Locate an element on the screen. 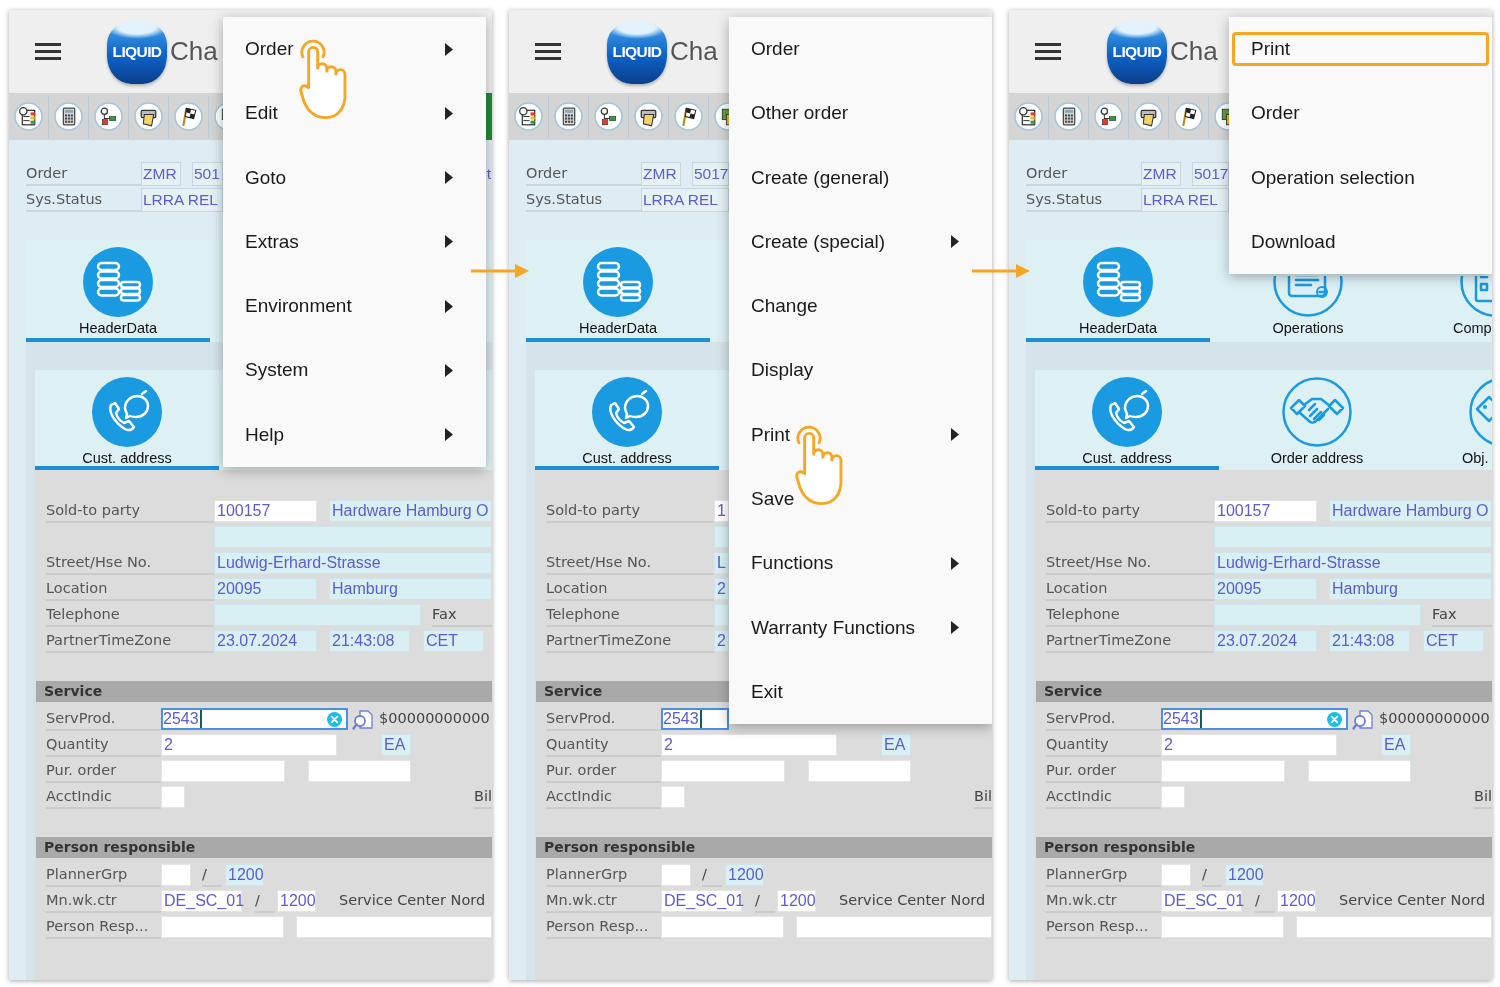  display-field: Hardware Hamburg O is located at coordinates (410, 511).